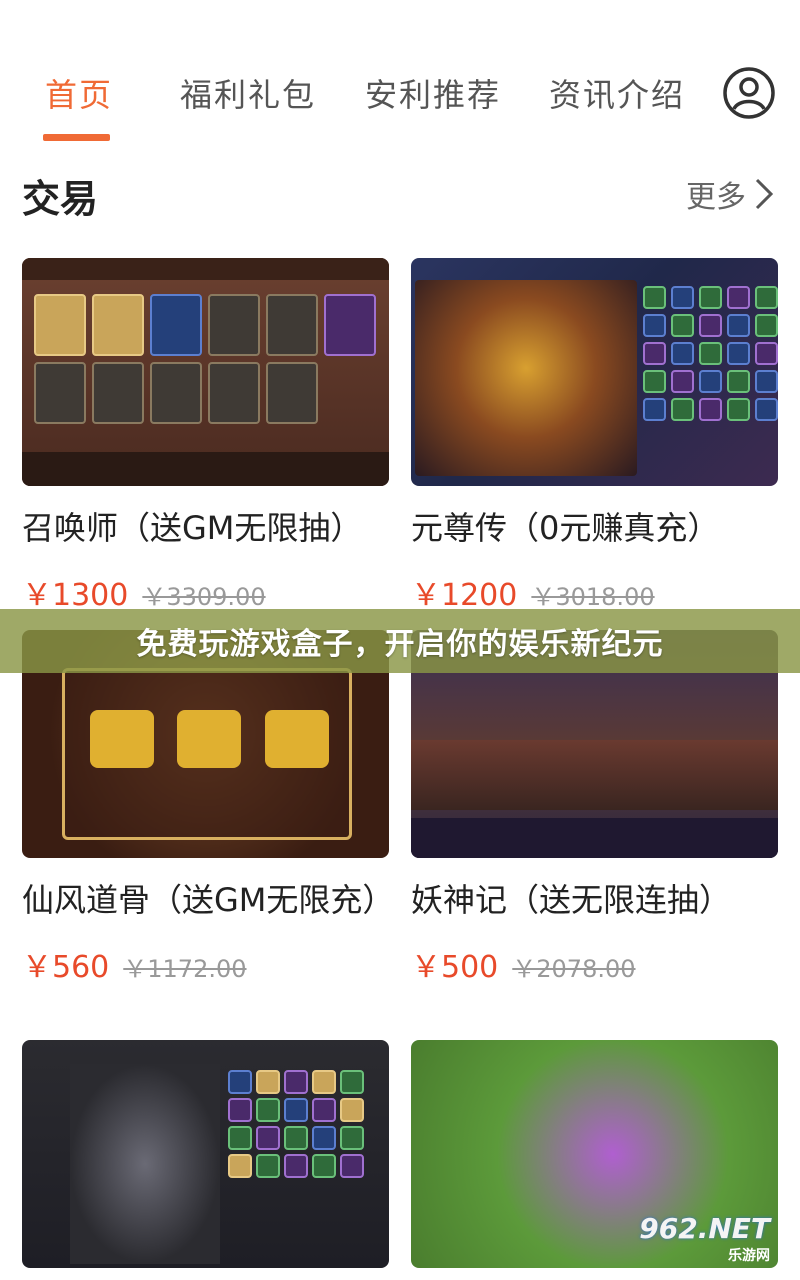 This screenshot has height=1280, width=800. I want to click on chevron-right-icon, so click(764, 194).